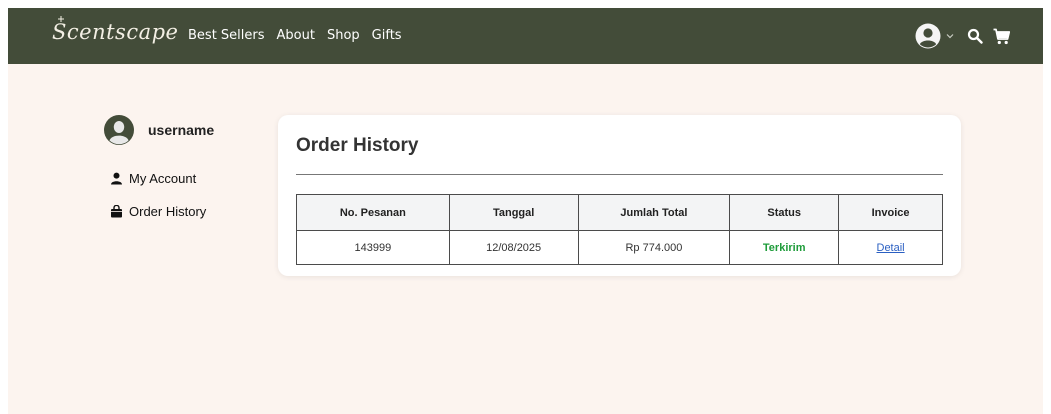 The image size is (1051, 414). I want to click on sidebar-item-label: Order History, so click(168, 211).